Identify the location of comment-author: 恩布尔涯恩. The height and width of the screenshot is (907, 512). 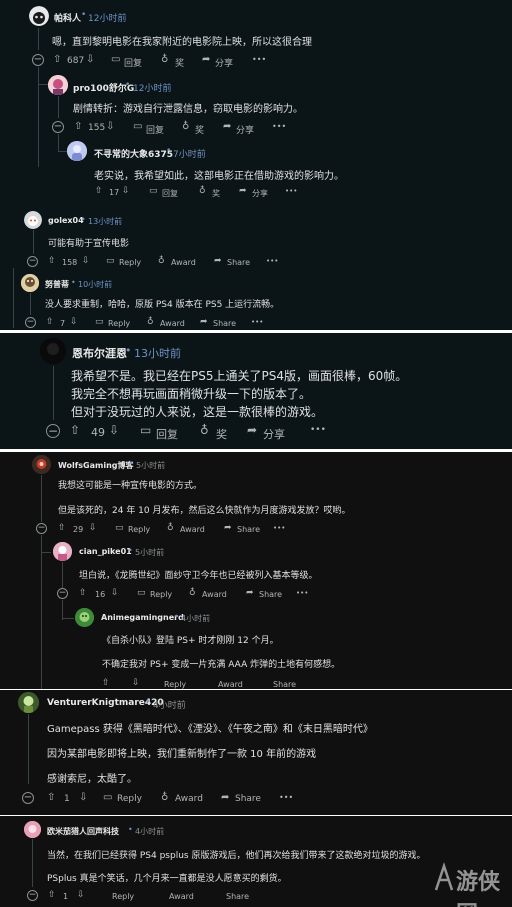
(99, 353).